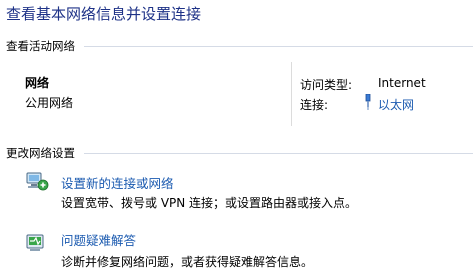 The image size is (473, 271). What do you see at coordinates (104, 14) in the screenshot?
I see `page-title: 查看基本网络信息并设置连接` at bounding box center [104, 14].